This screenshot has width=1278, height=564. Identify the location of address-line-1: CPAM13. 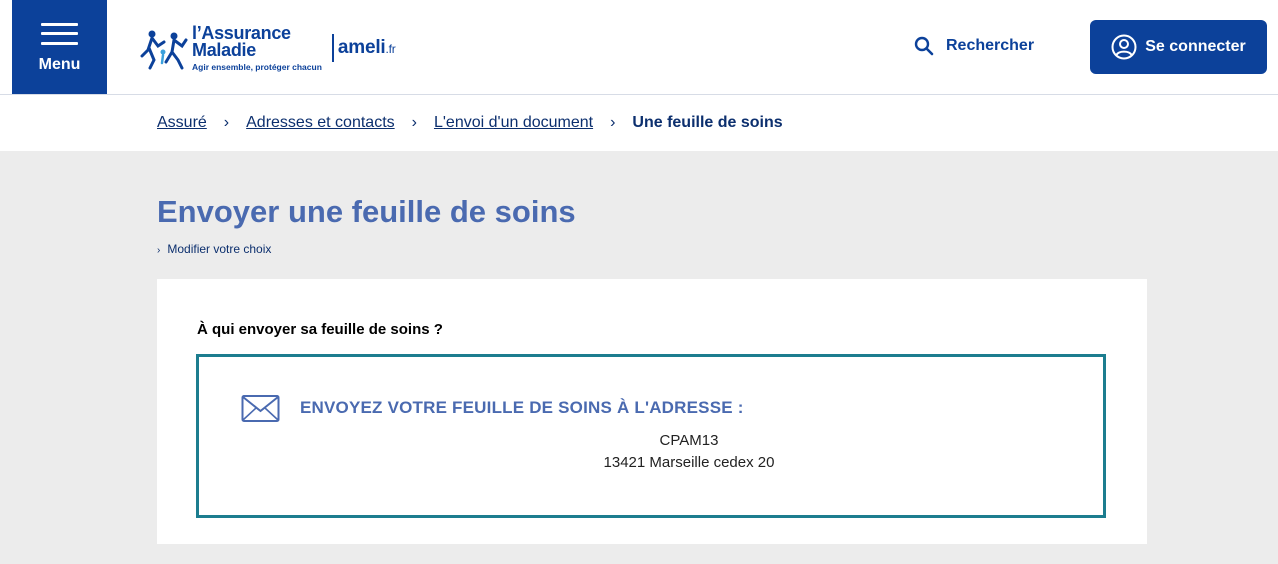
(689, 440).